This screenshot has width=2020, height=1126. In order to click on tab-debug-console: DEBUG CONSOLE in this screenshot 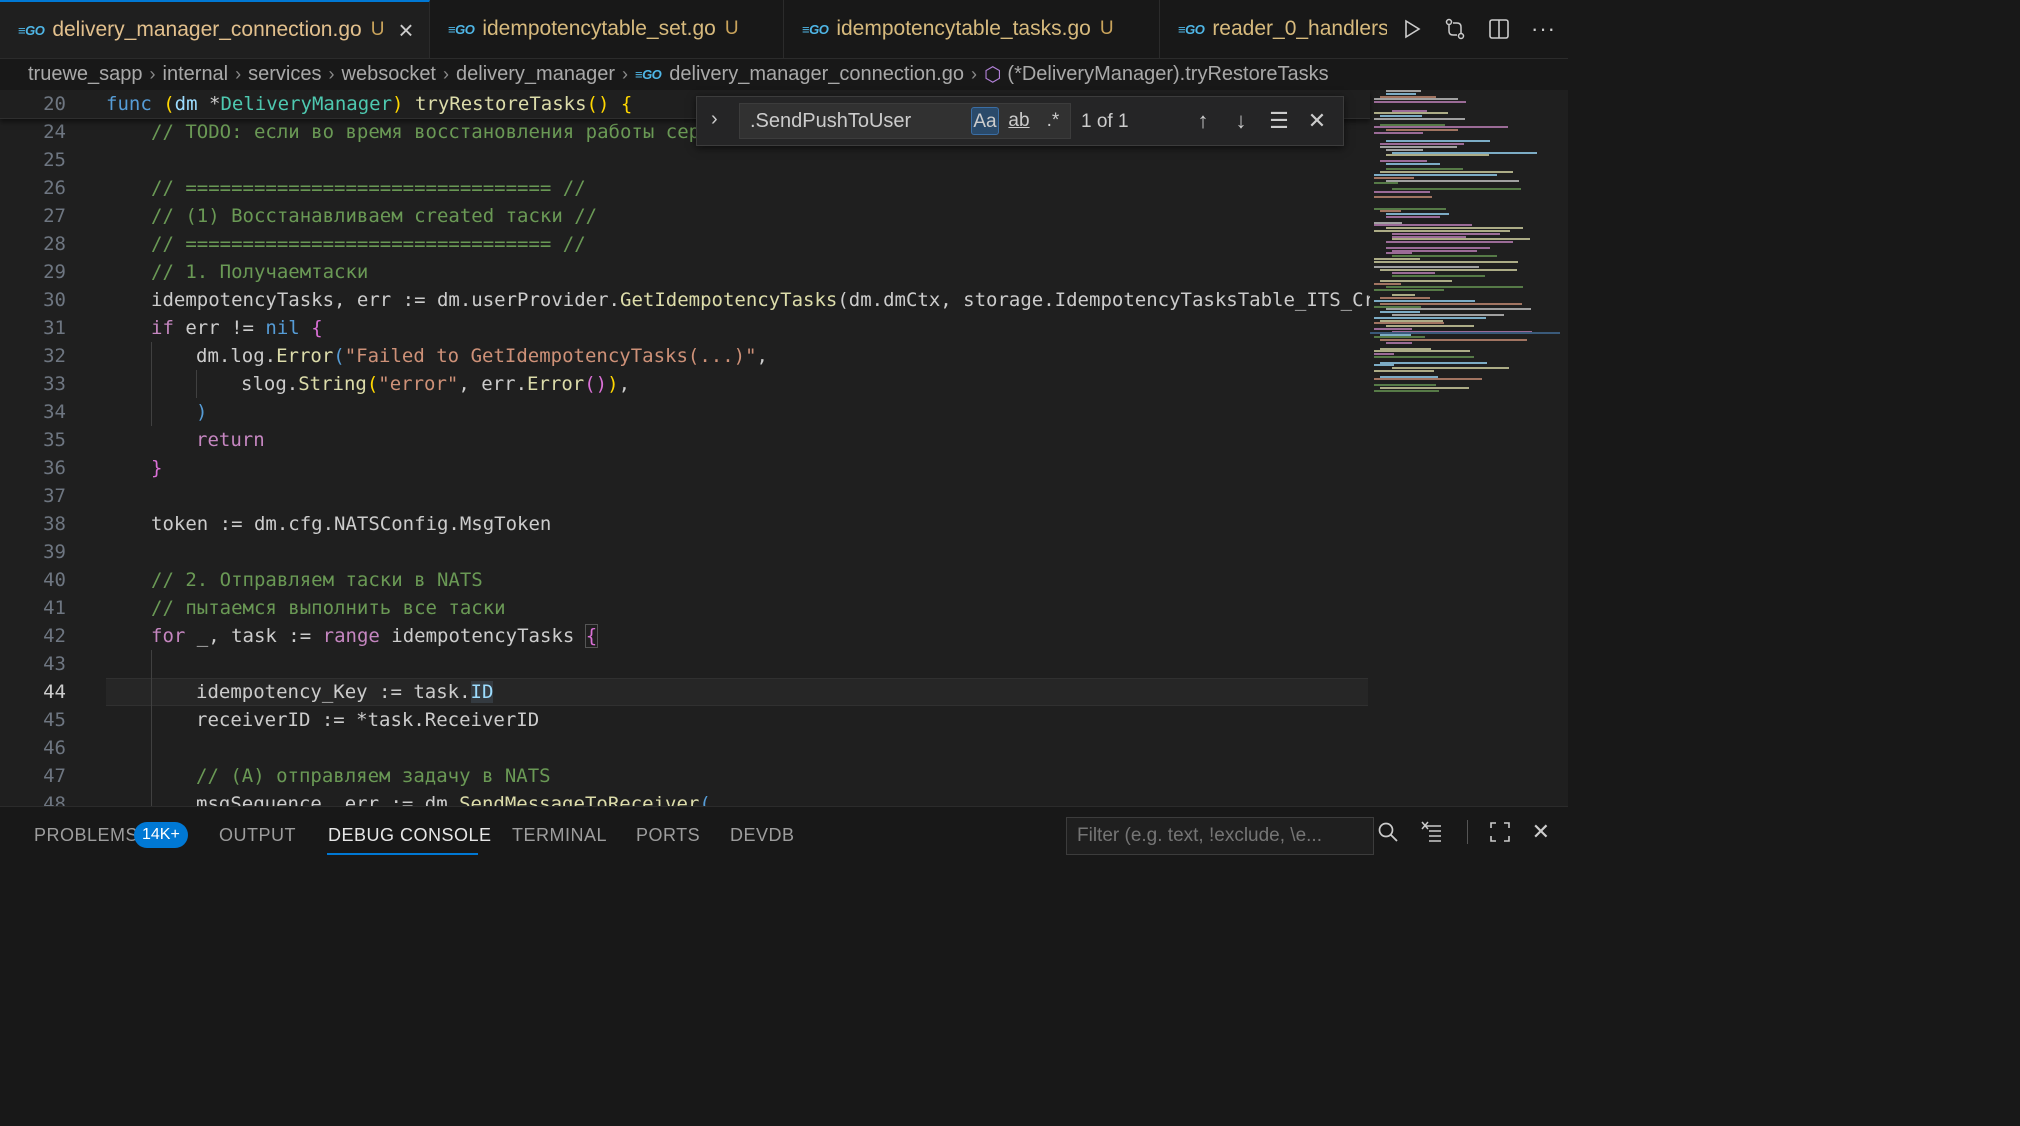, I will do `click(410, 835)`.